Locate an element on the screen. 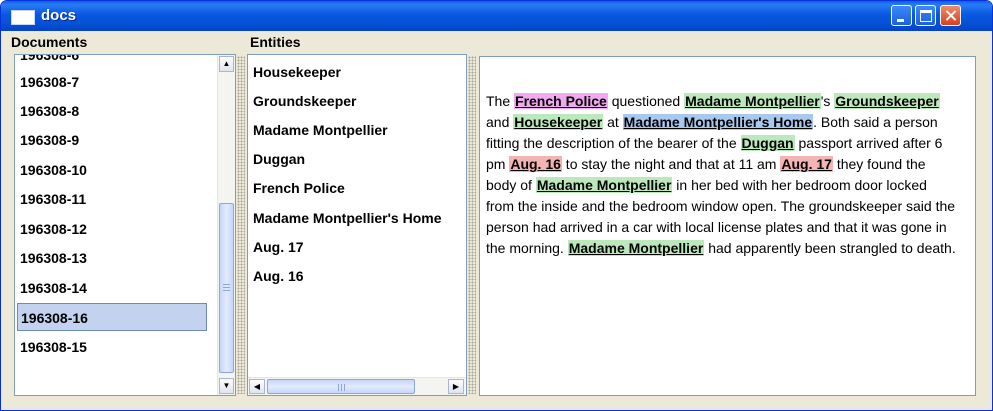 The width and height of the screenshot is (993, 411). text-segment: questioned is located at coordinates (646, 101).